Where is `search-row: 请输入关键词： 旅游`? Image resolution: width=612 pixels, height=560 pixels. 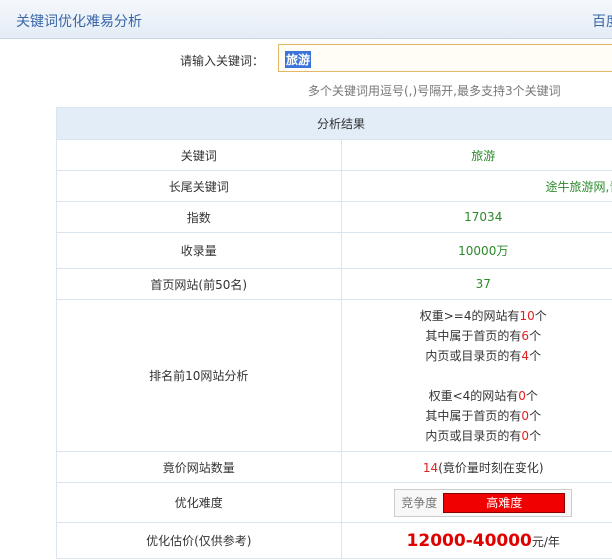
search-row: 请输入关键词： 旅游 is located at coordinates (306, 60).